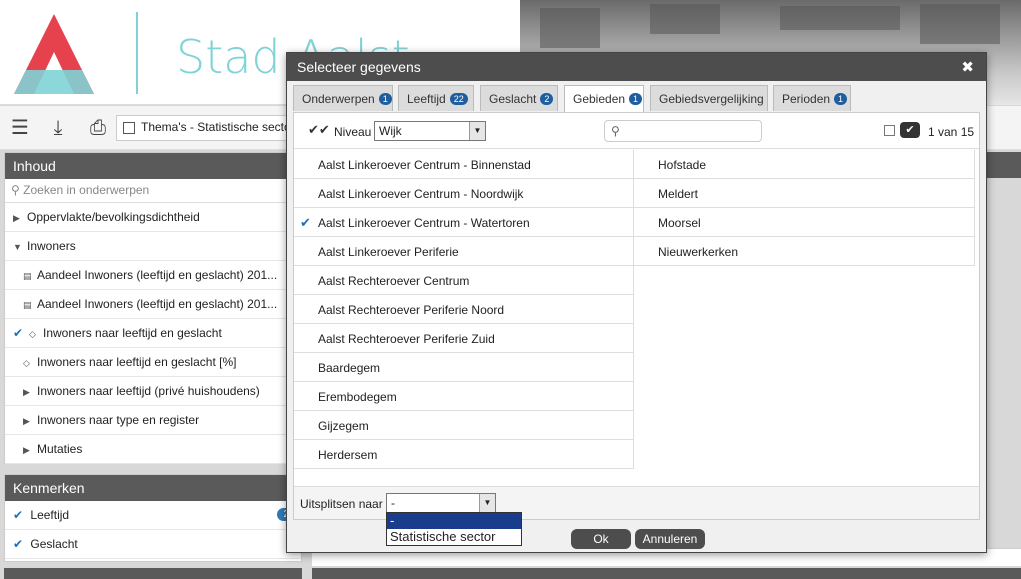 The image size is (1021, 579). Describe the element at coordinates (436, 98) in the screenshot. I see `tab-leeftijd: Leeftijd 22` at that location.